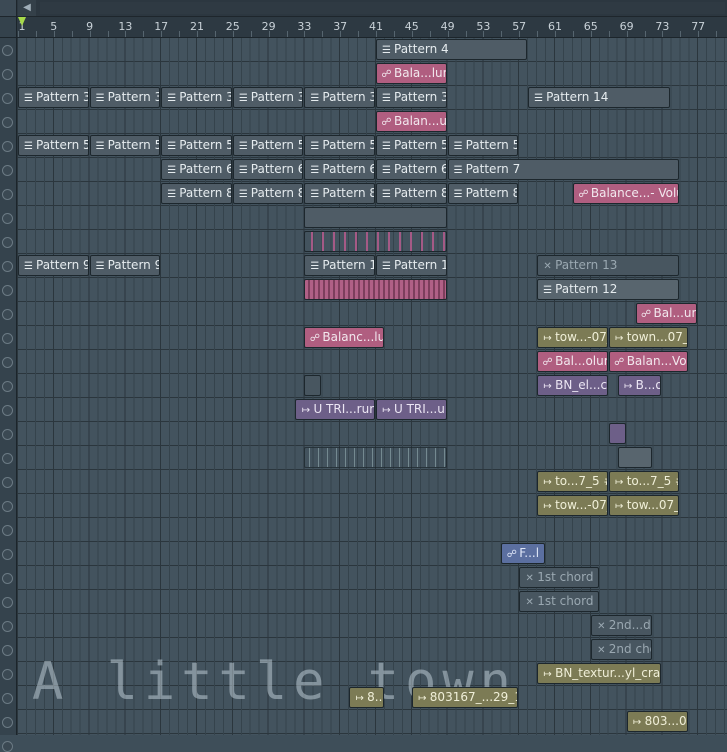 This screenshot has height=752, width=727. I want to click on playlist-clip: ☰ Pattern 12, so click(608, 289).